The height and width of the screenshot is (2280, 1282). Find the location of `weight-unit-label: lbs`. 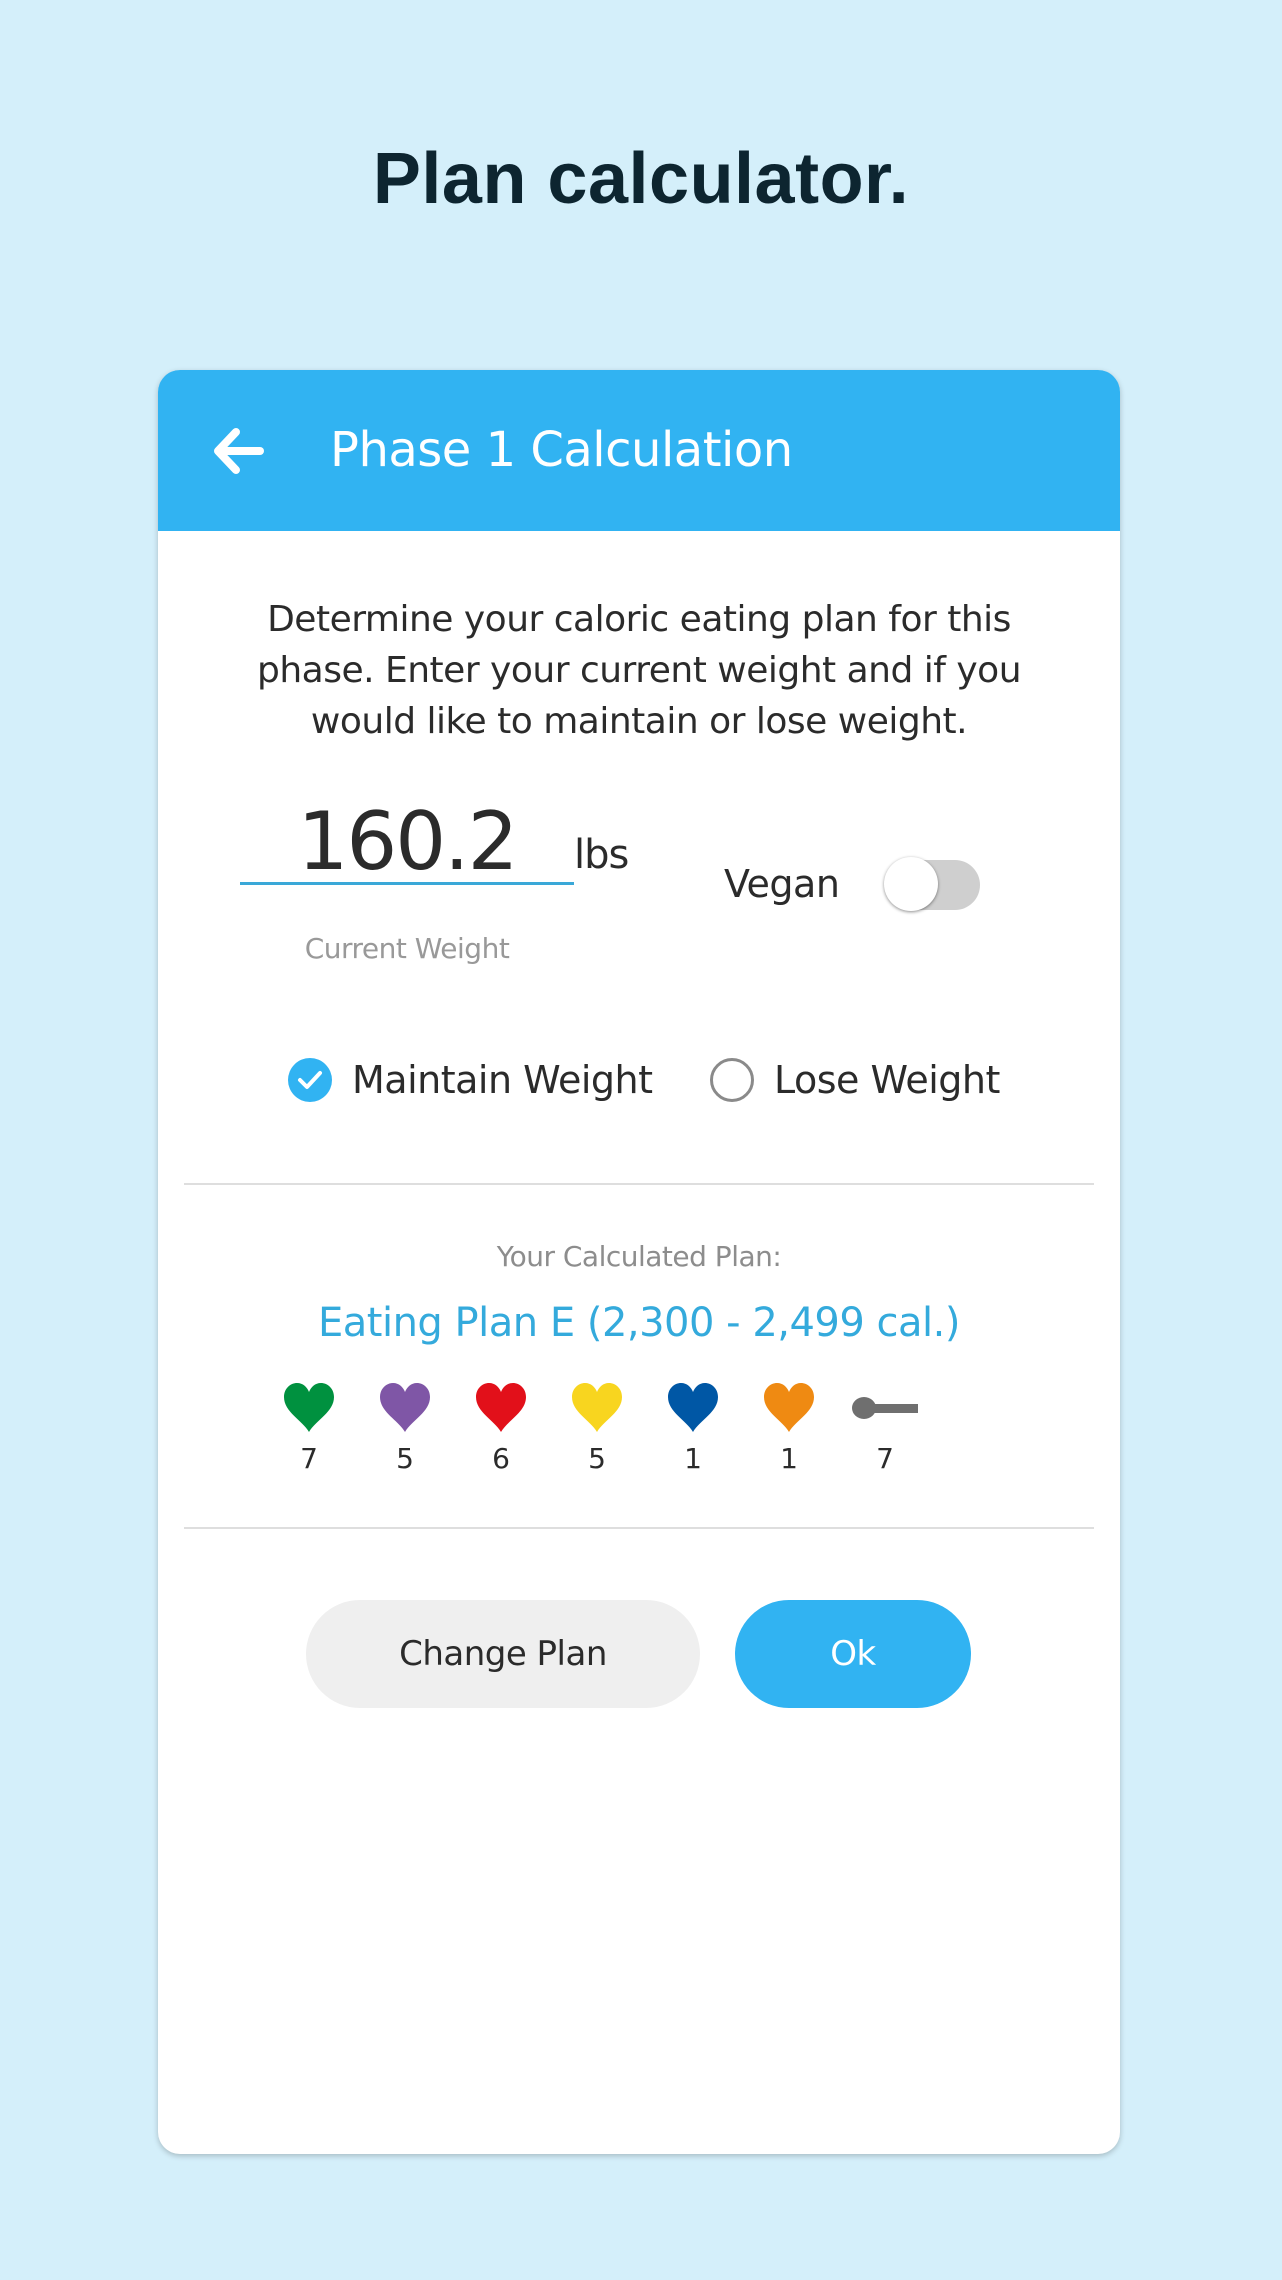

weight-unit-label: lbs is located at coordinates (601, 855).